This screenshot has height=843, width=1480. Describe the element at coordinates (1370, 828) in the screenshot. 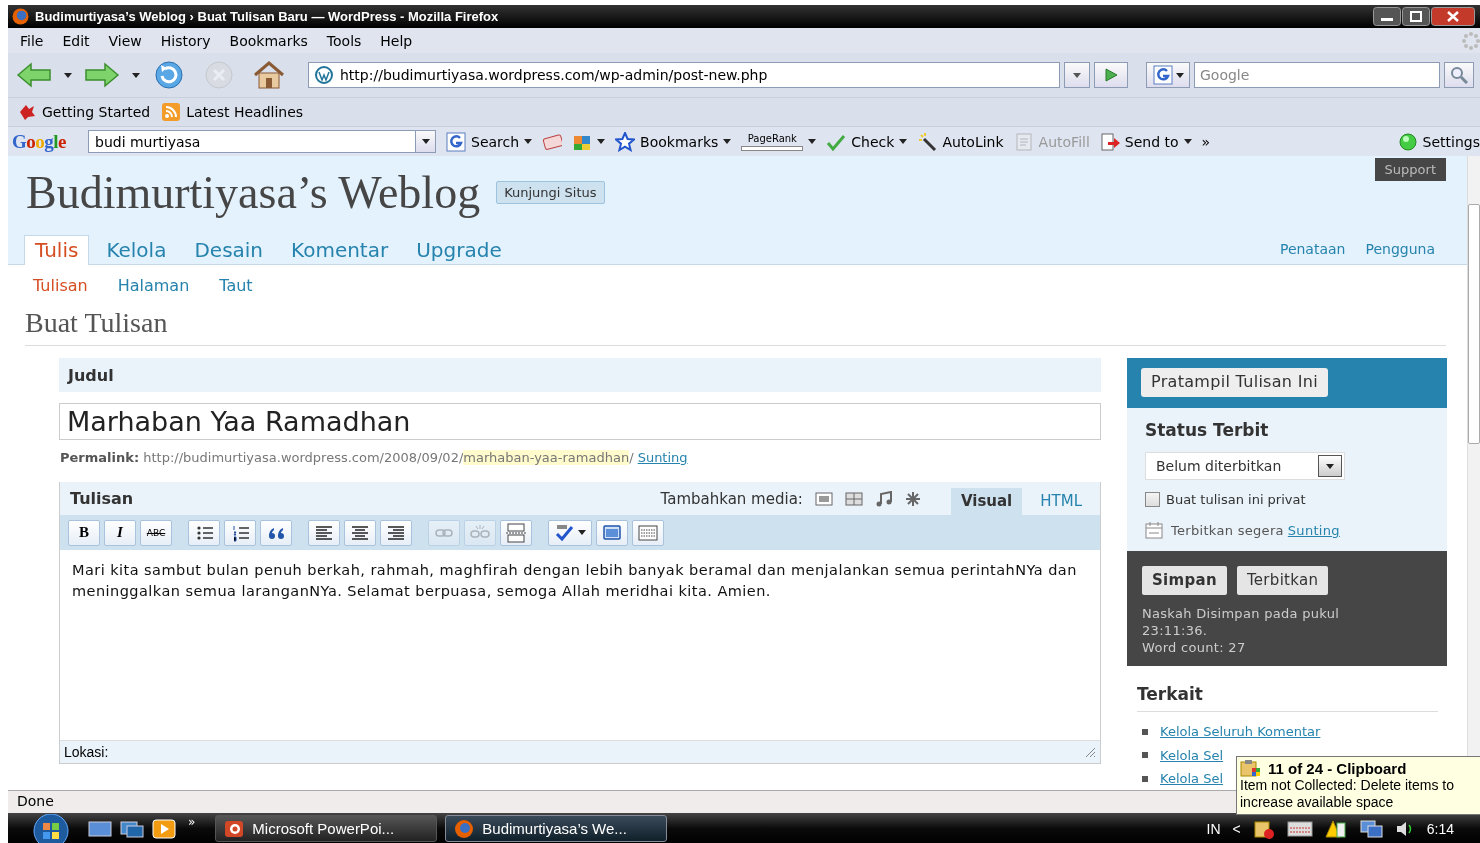

I see `network-icon` at that location.